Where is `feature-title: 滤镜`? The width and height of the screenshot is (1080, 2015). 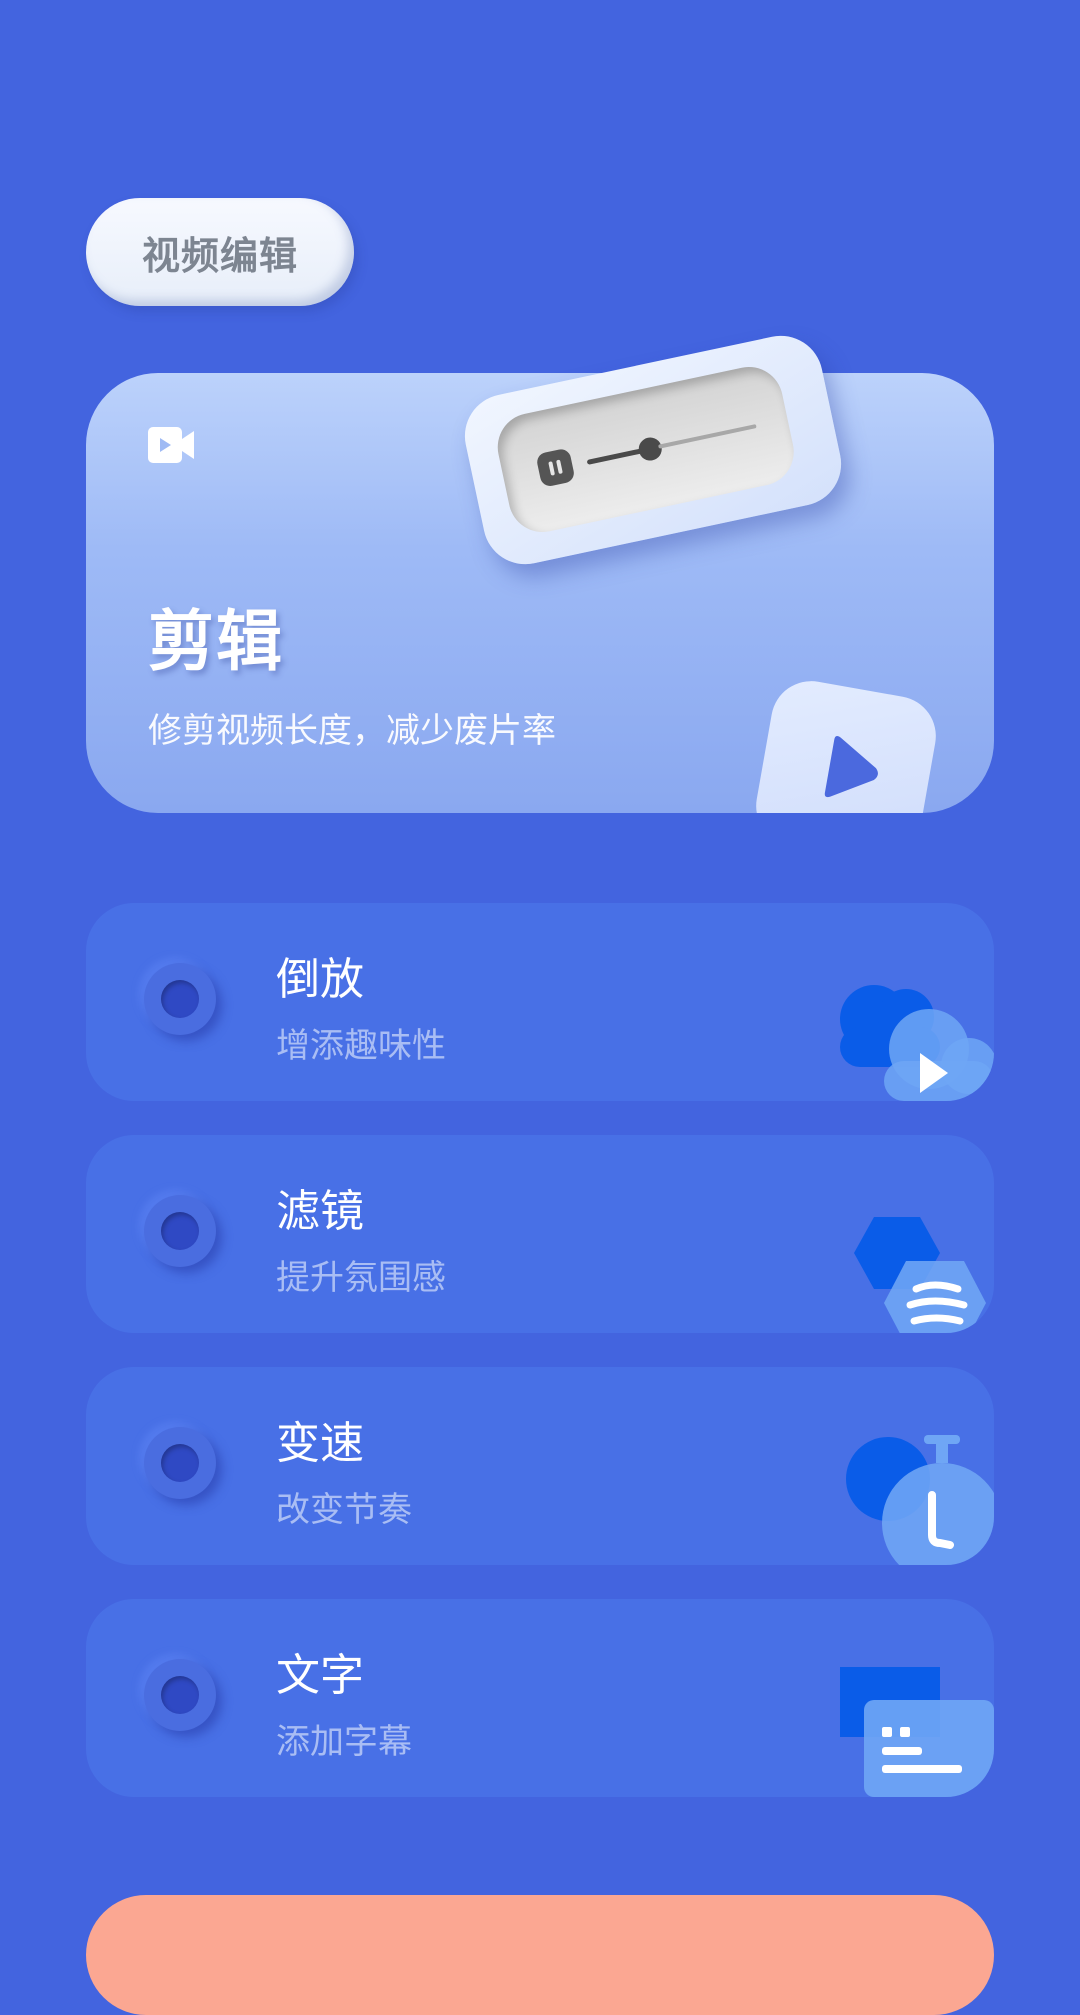 feature-title: 滤镜 is located at coordinates (320, 1211).